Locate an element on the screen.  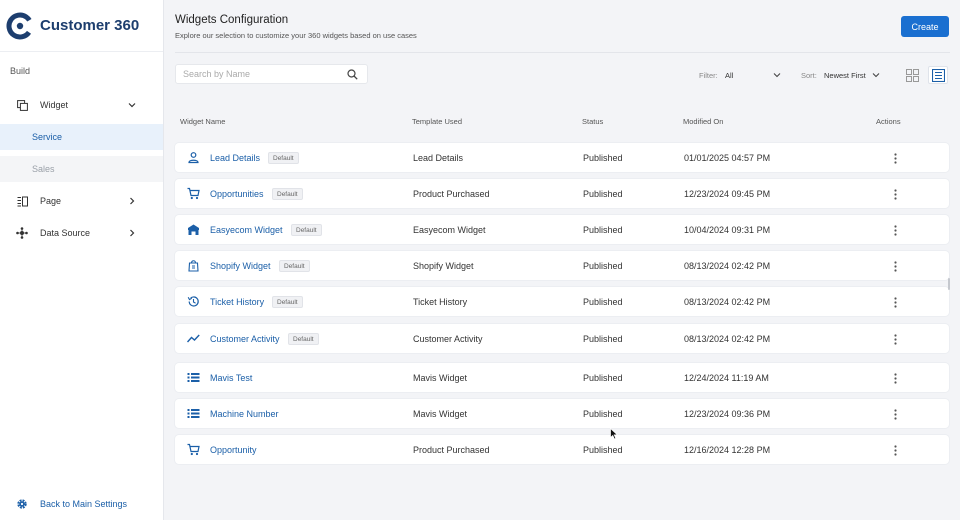
shopify-bag-icon is located at coordinates (193, 265).